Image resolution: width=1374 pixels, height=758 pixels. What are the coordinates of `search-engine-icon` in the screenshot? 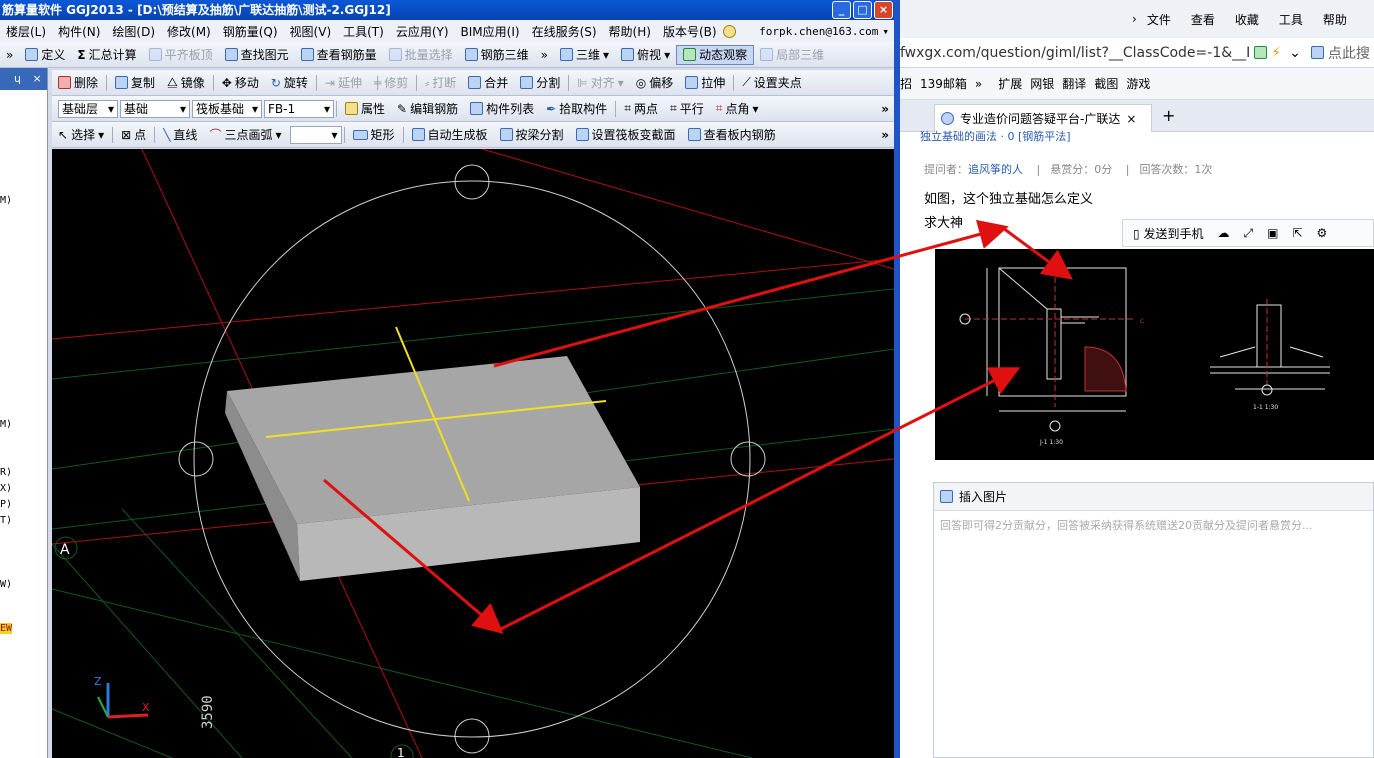 It's located at (1317, 52).